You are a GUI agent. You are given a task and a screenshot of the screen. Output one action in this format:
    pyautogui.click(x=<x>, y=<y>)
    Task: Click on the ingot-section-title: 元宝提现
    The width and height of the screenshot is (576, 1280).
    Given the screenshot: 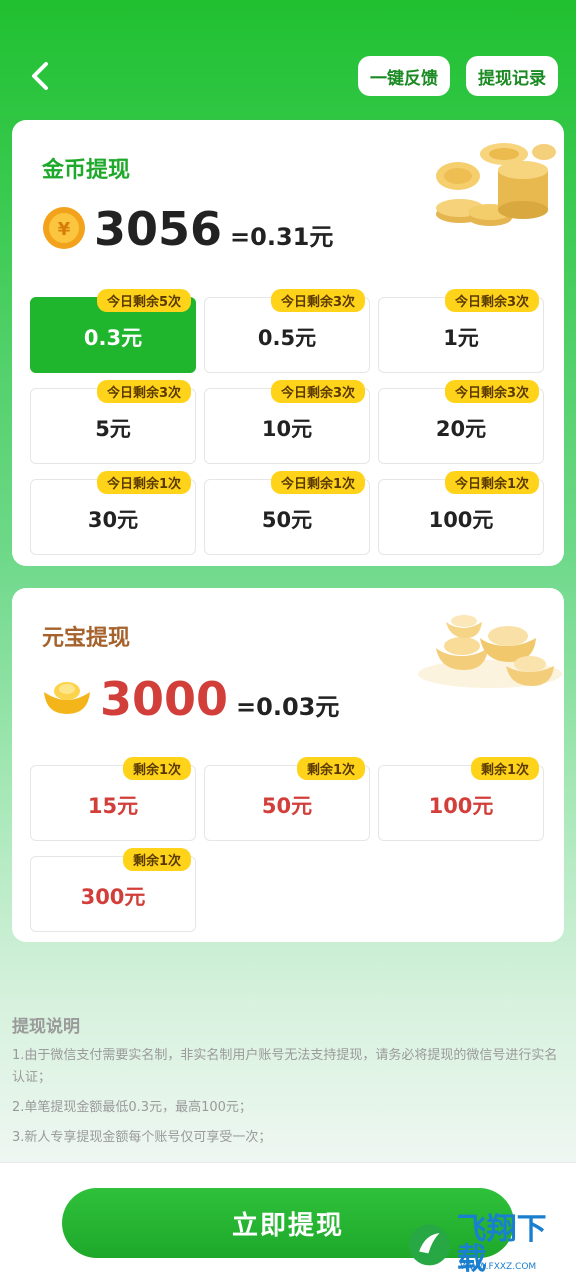 What is the action you would take?
    pyautogui.click(x=86, y=638)
    